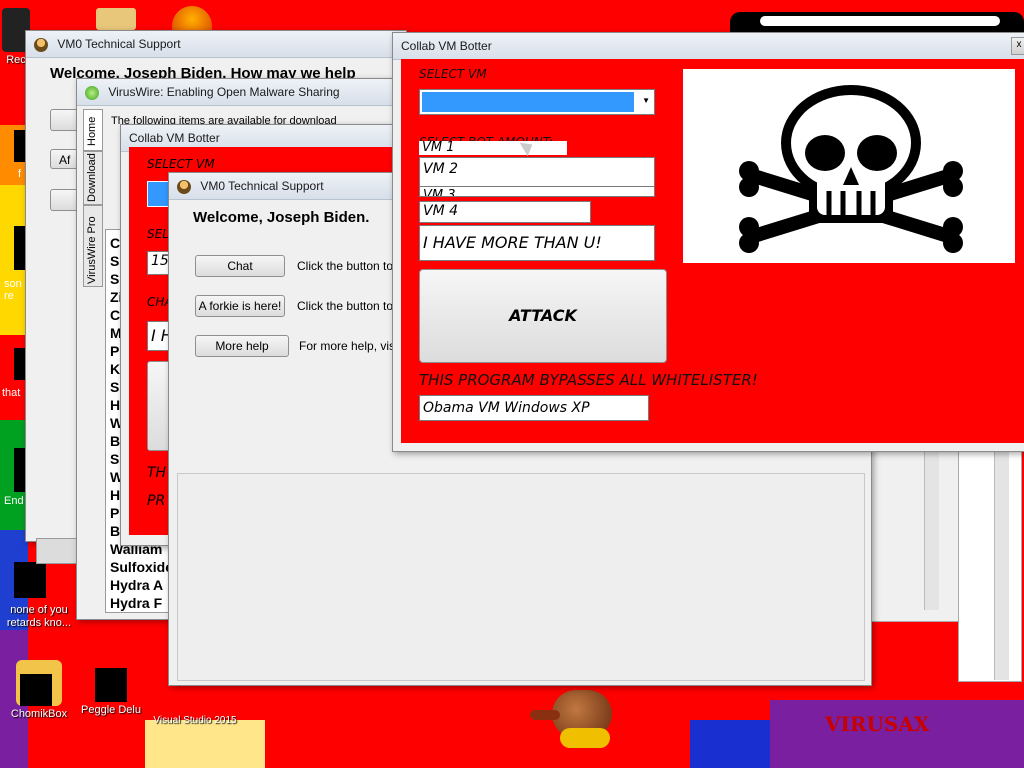  Describe the element at coordinates (537, 172) in the screenshot. I see `vm-option-2: VM 2` at that location.